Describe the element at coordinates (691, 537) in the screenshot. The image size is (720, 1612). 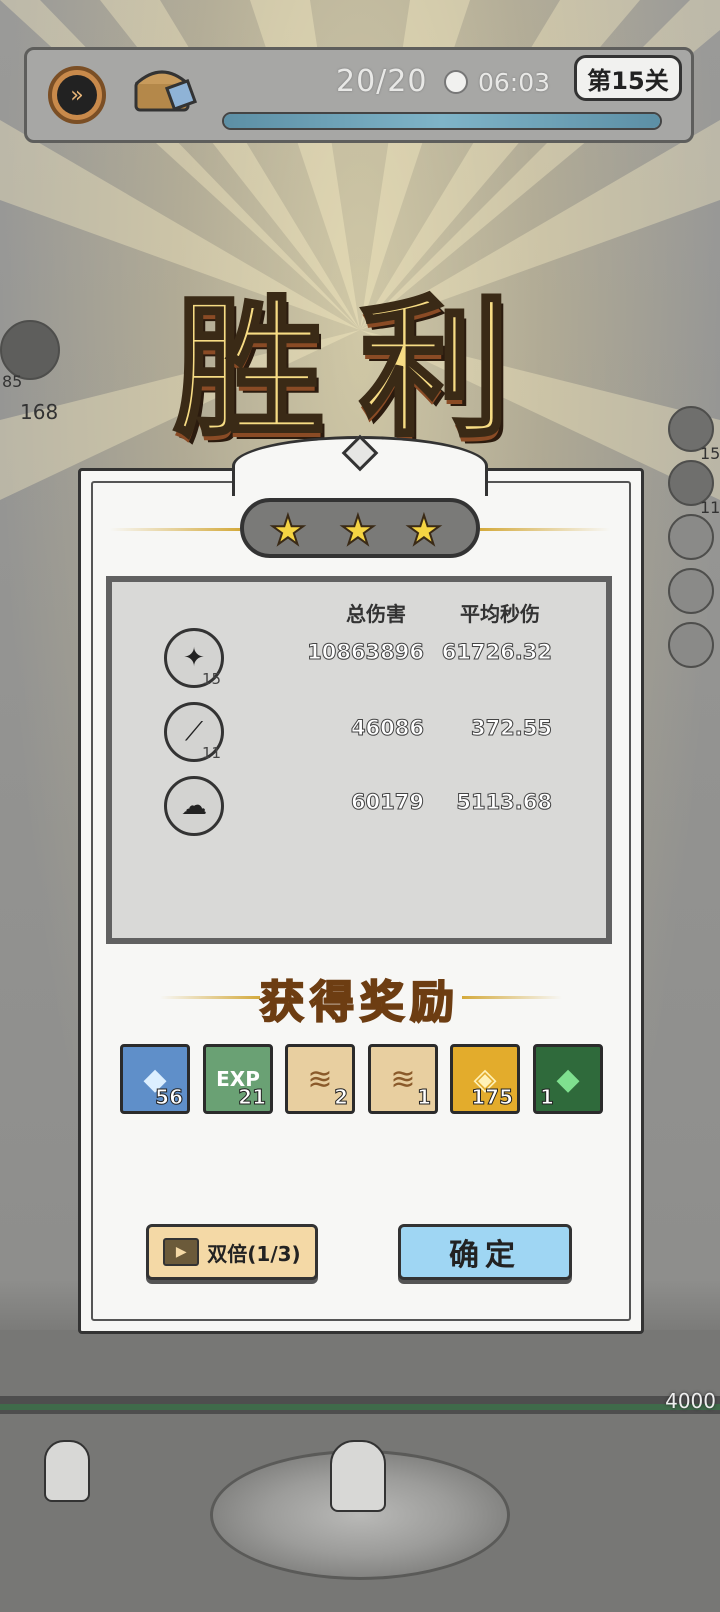
I see `side-skill-slot-3-icon` at that location.